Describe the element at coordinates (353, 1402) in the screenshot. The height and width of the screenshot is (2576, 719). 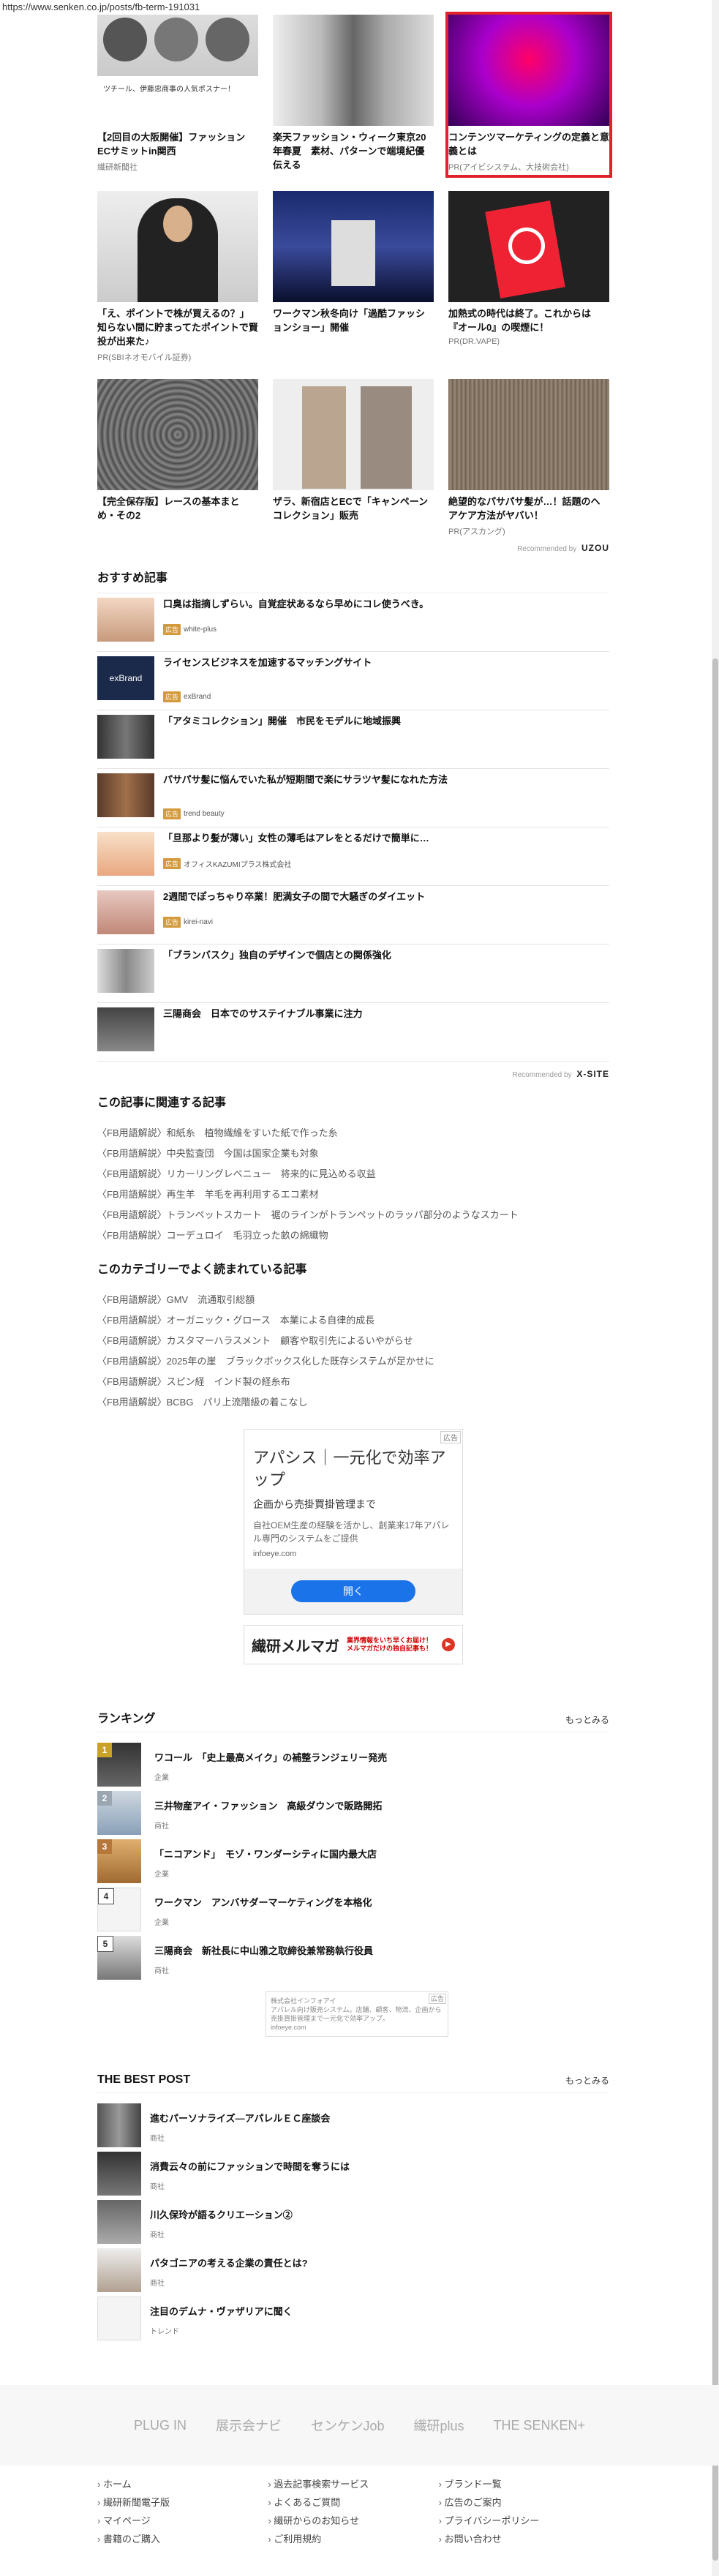
I see `article-link: 〈FB用語解説〉BCBG パリ上流階級の着こなし` at that location.